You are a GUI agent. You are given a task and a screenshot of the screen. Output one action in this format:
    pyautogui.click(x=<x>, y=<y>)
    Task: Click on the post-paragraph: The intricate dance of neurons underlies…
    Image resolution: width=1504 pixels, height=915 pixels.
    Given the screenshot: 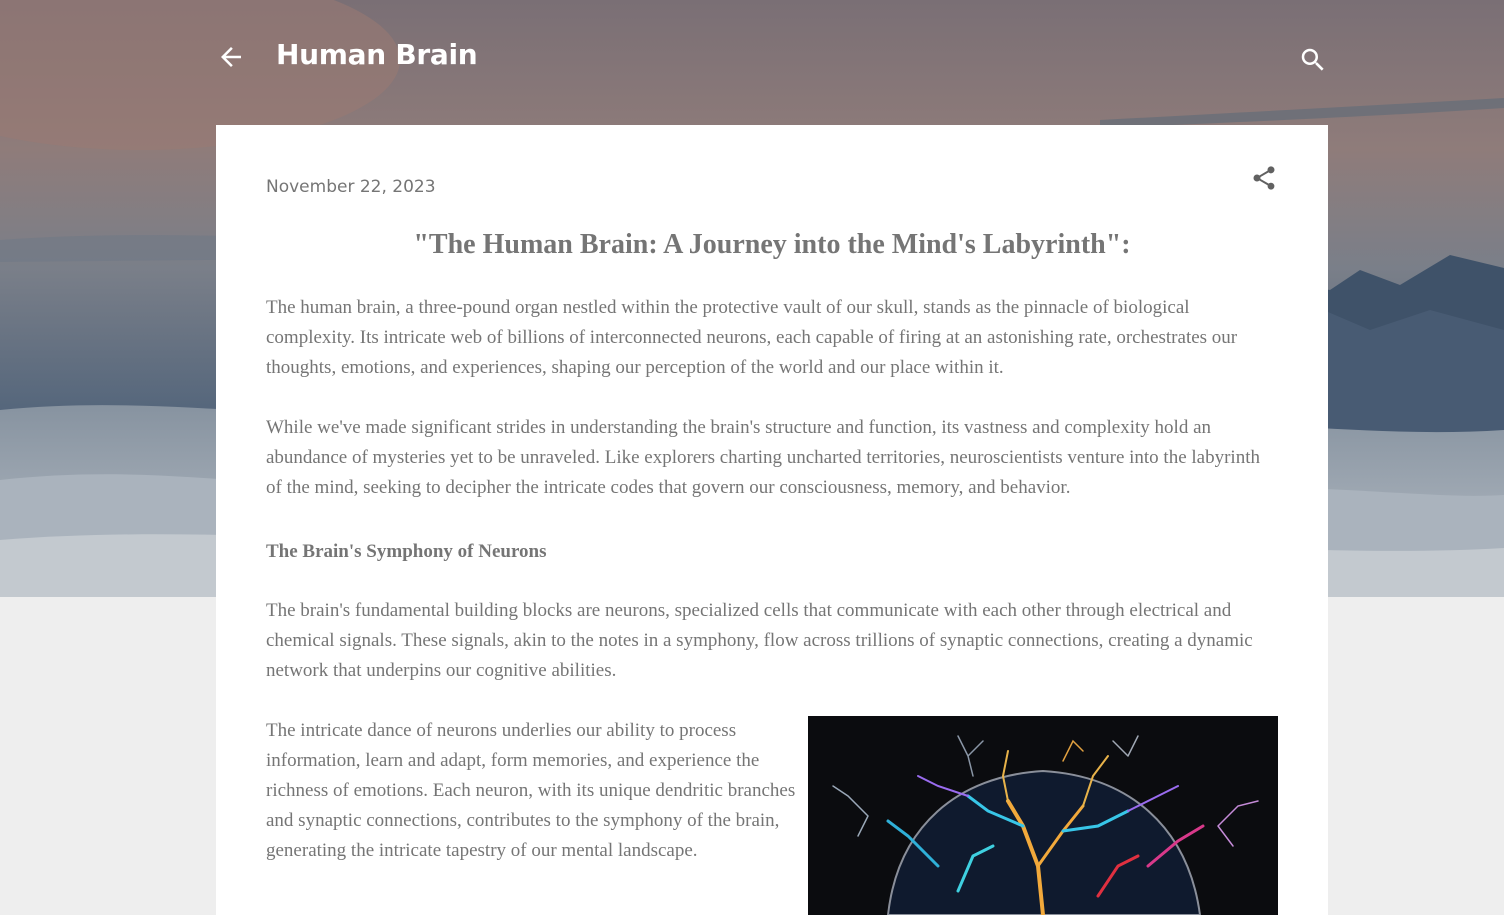 What is the action you would take?
    pyautogui.click(x=531, y=790)
    